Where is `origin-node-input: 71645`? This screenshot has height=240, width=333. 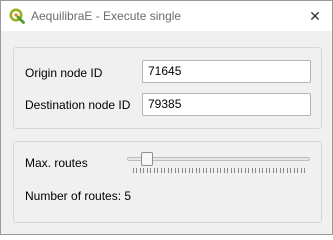 origin-node-input: 71645 is located at coordinates (226, 71).